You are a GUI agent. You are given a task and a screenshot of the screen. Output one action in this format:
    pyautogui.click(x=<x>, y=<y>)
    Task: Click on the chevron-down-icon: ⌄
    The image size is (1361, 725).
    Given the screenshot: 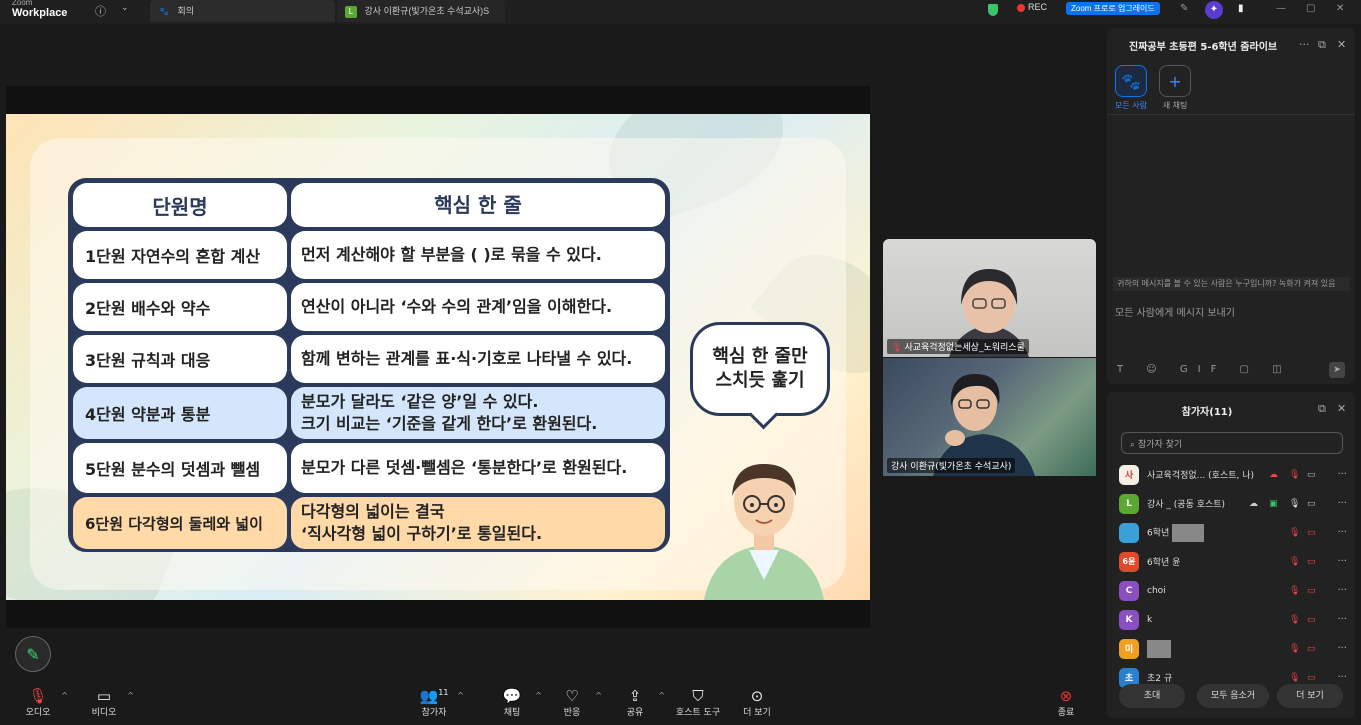 What is the action you would take?
    pyautogui.click(x=125, y=8)
    